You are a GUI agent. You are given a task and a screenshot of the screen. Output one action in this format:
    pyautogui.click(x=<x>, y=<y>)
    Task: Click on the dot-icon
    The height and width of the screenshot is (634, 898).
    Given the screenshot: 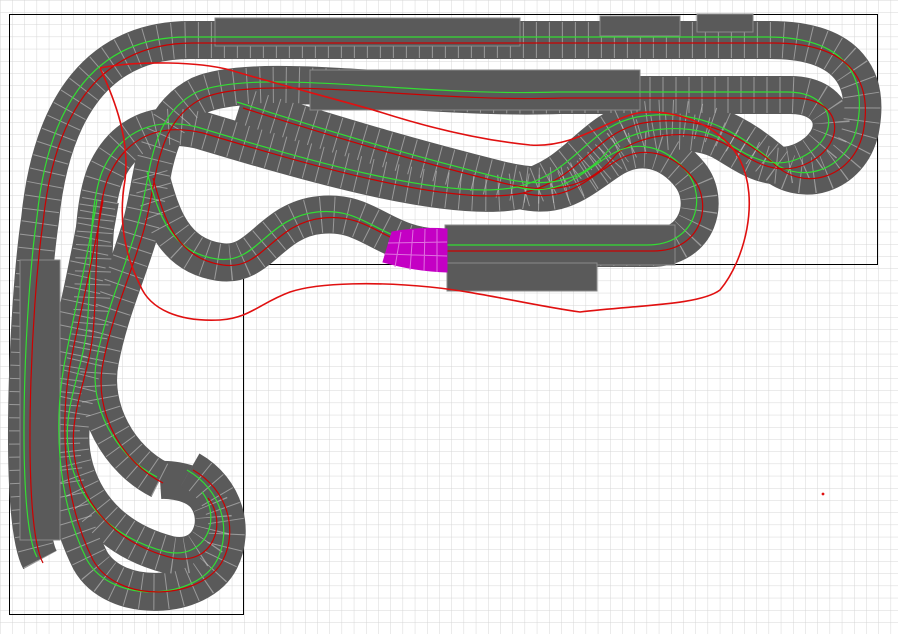 What is the action you would take?
    pyautogui.click(x=823, y=494)
    